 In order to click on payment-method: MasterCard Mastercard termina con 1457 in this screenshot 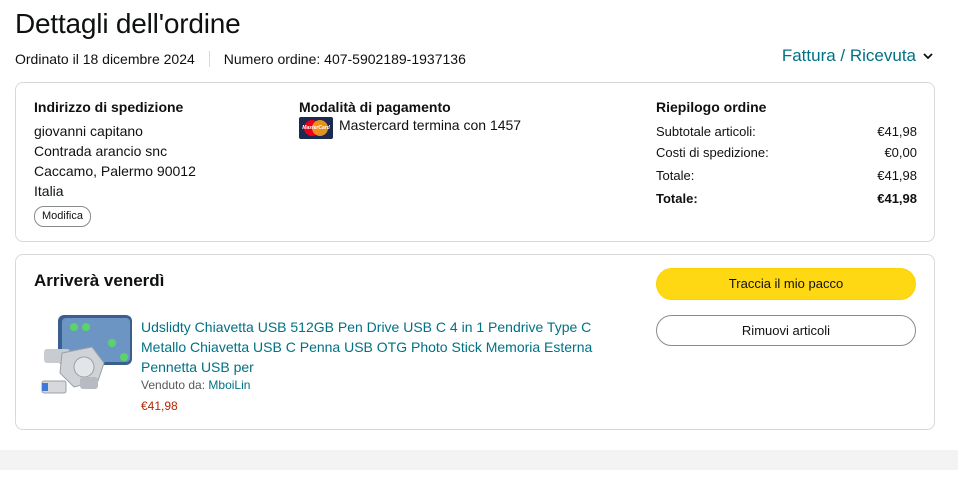, I will do `click(410, 128)`.